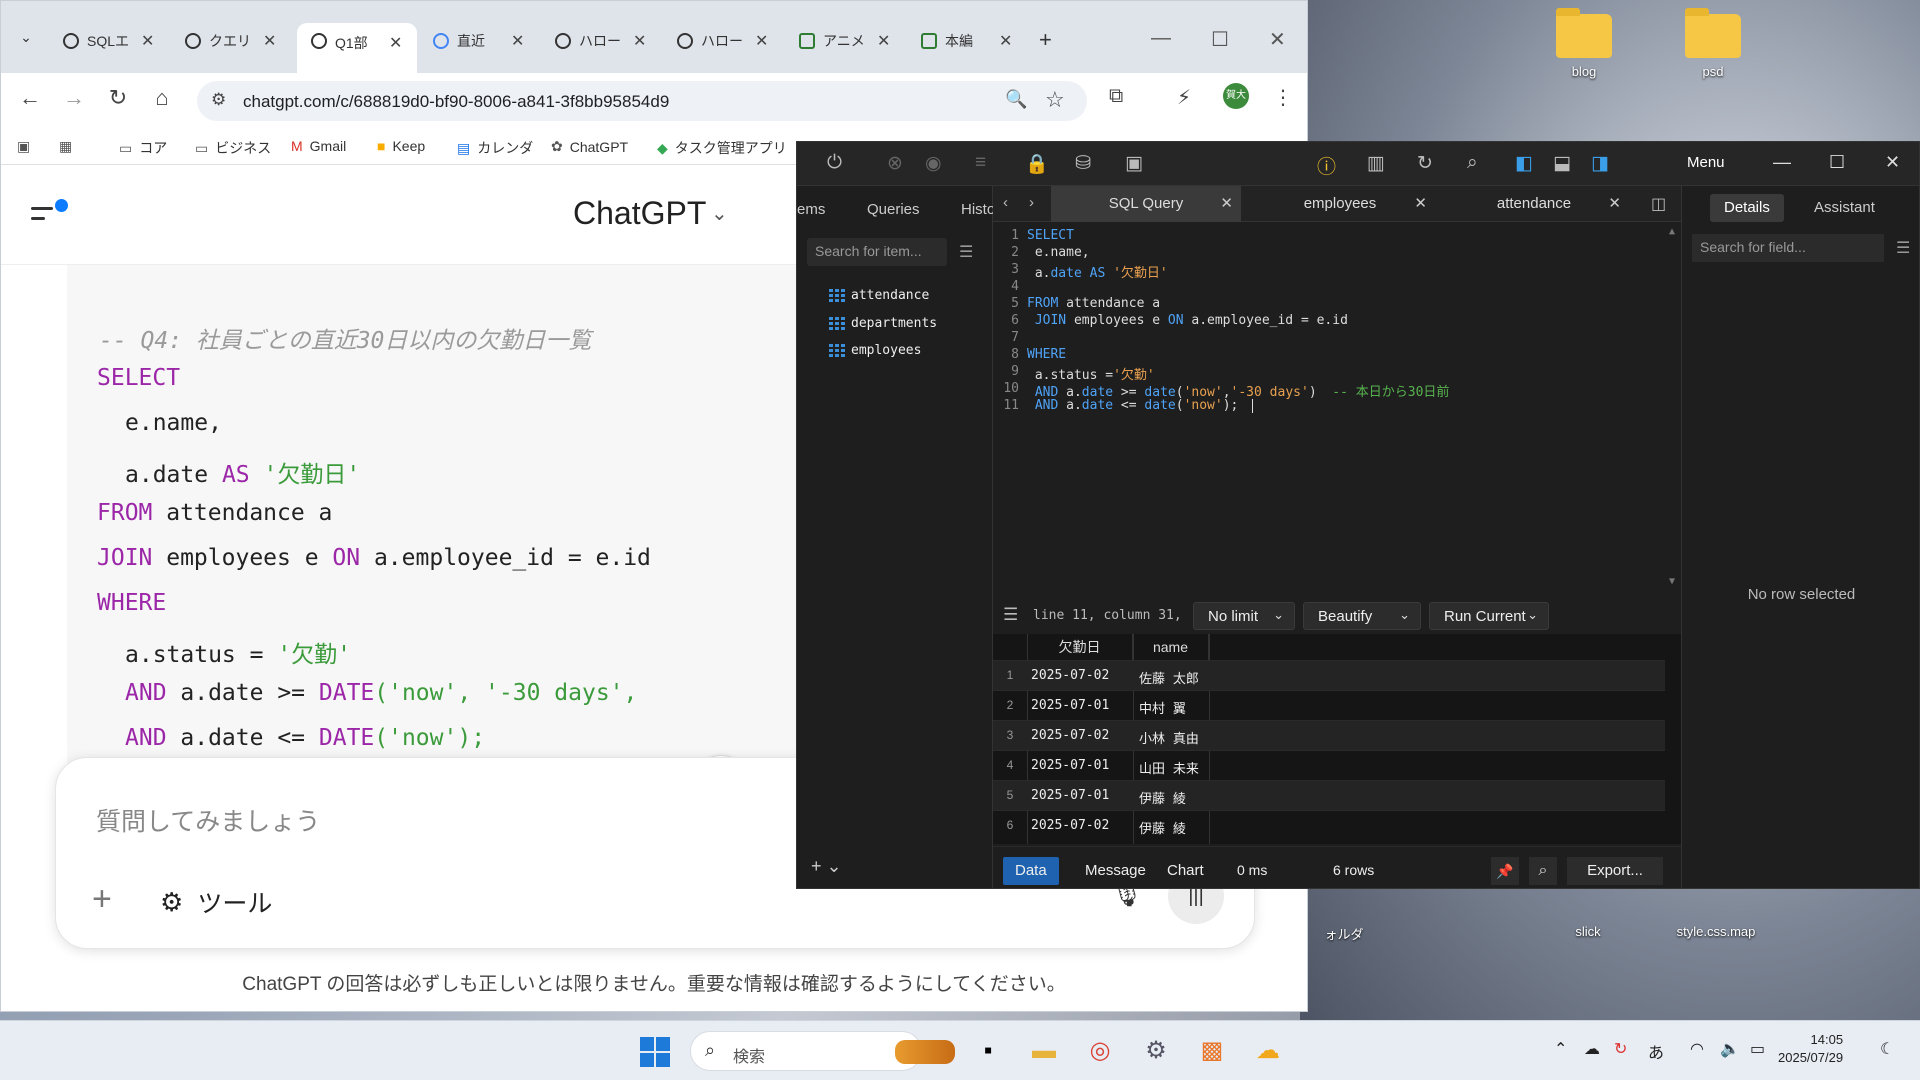 The height and width of the screenshot is (1080, 1920). I want to click on toggle-left-panel-icon: ◧, so click(1524, 163).